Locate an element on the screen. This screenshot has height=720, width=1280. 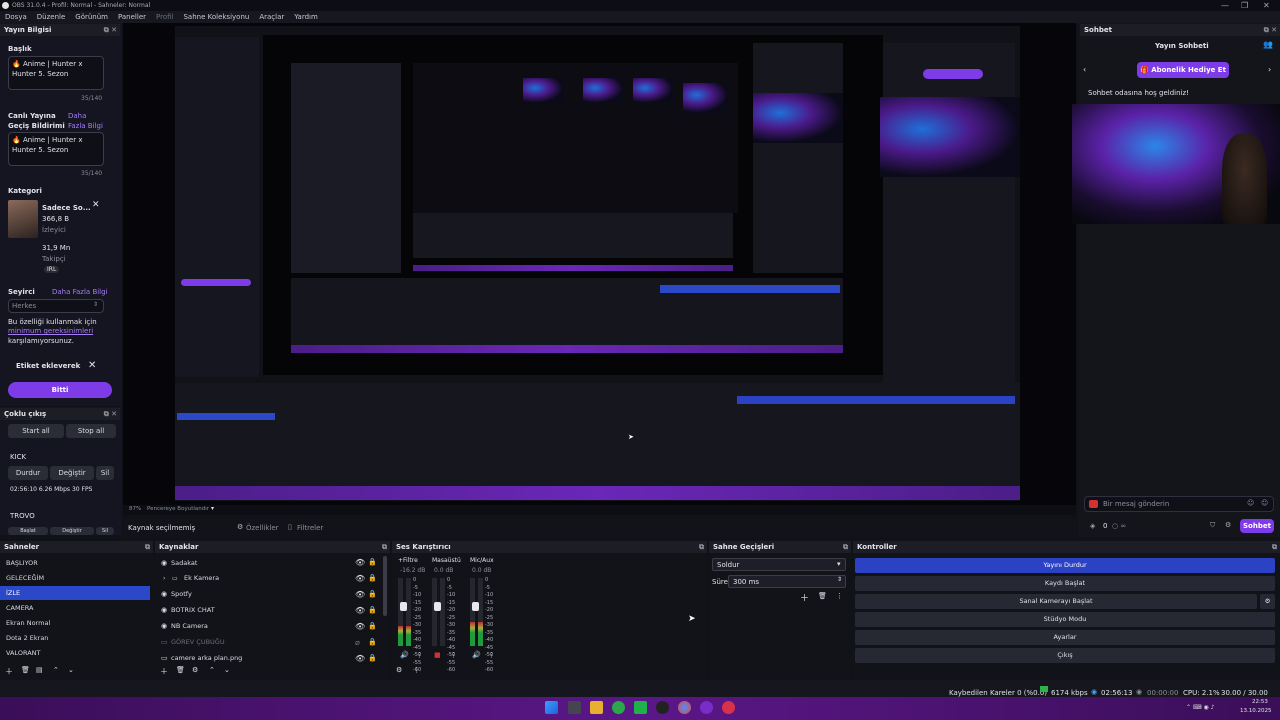
start-recording-button: Kaydı Başlat is located at coordinates (1065, 583).